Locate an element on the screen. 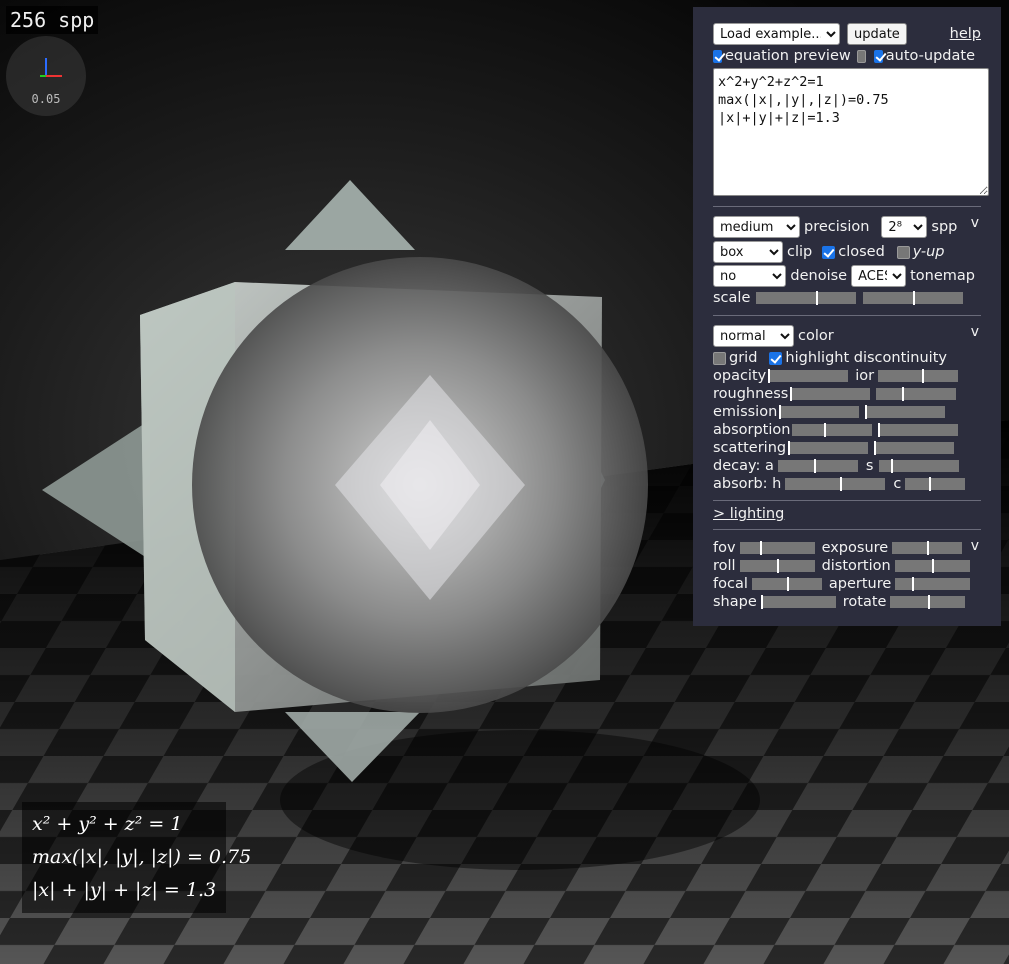  focal-label: focal is located at coordinates (730, 584).